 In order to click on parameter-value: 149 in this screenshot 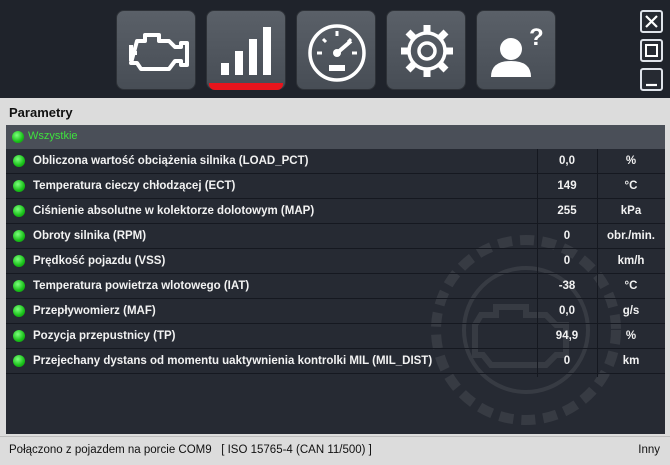, I will do `click(567, 186)`.